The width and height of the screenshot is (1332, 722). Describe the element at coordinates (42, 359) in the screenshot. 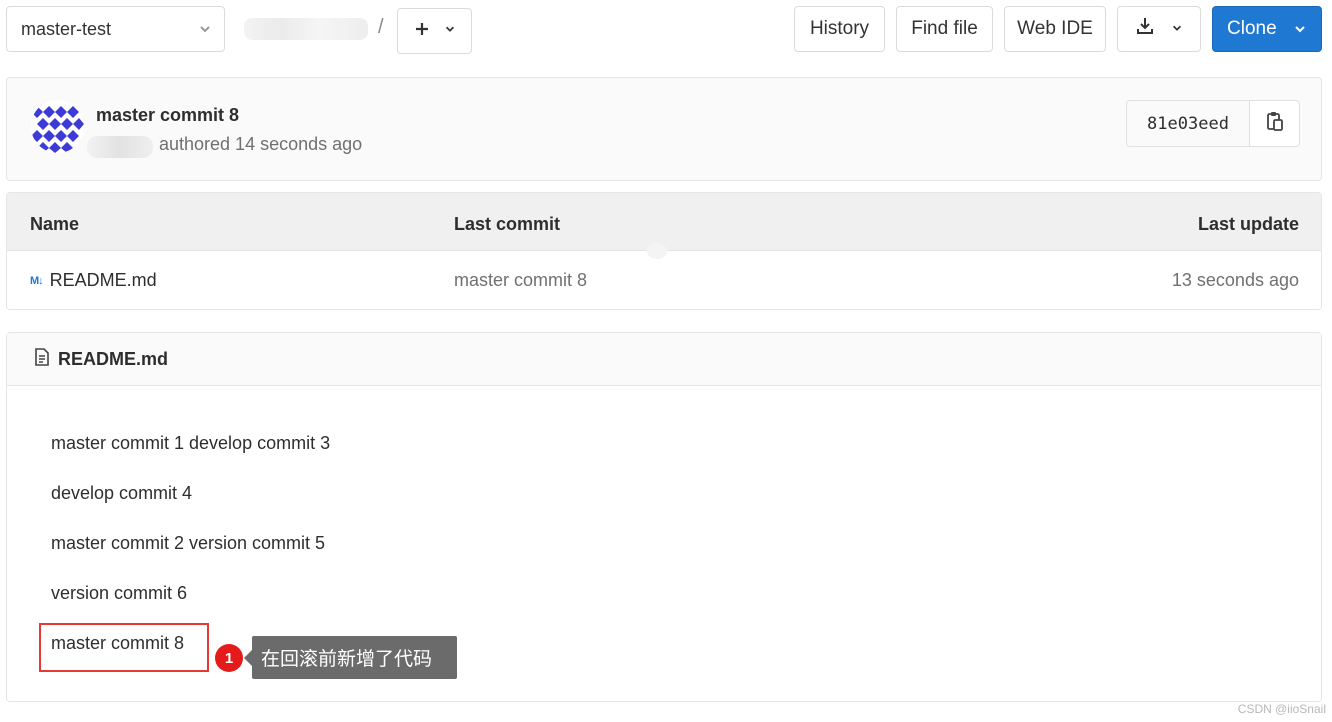

I see `file-icon` at that location.